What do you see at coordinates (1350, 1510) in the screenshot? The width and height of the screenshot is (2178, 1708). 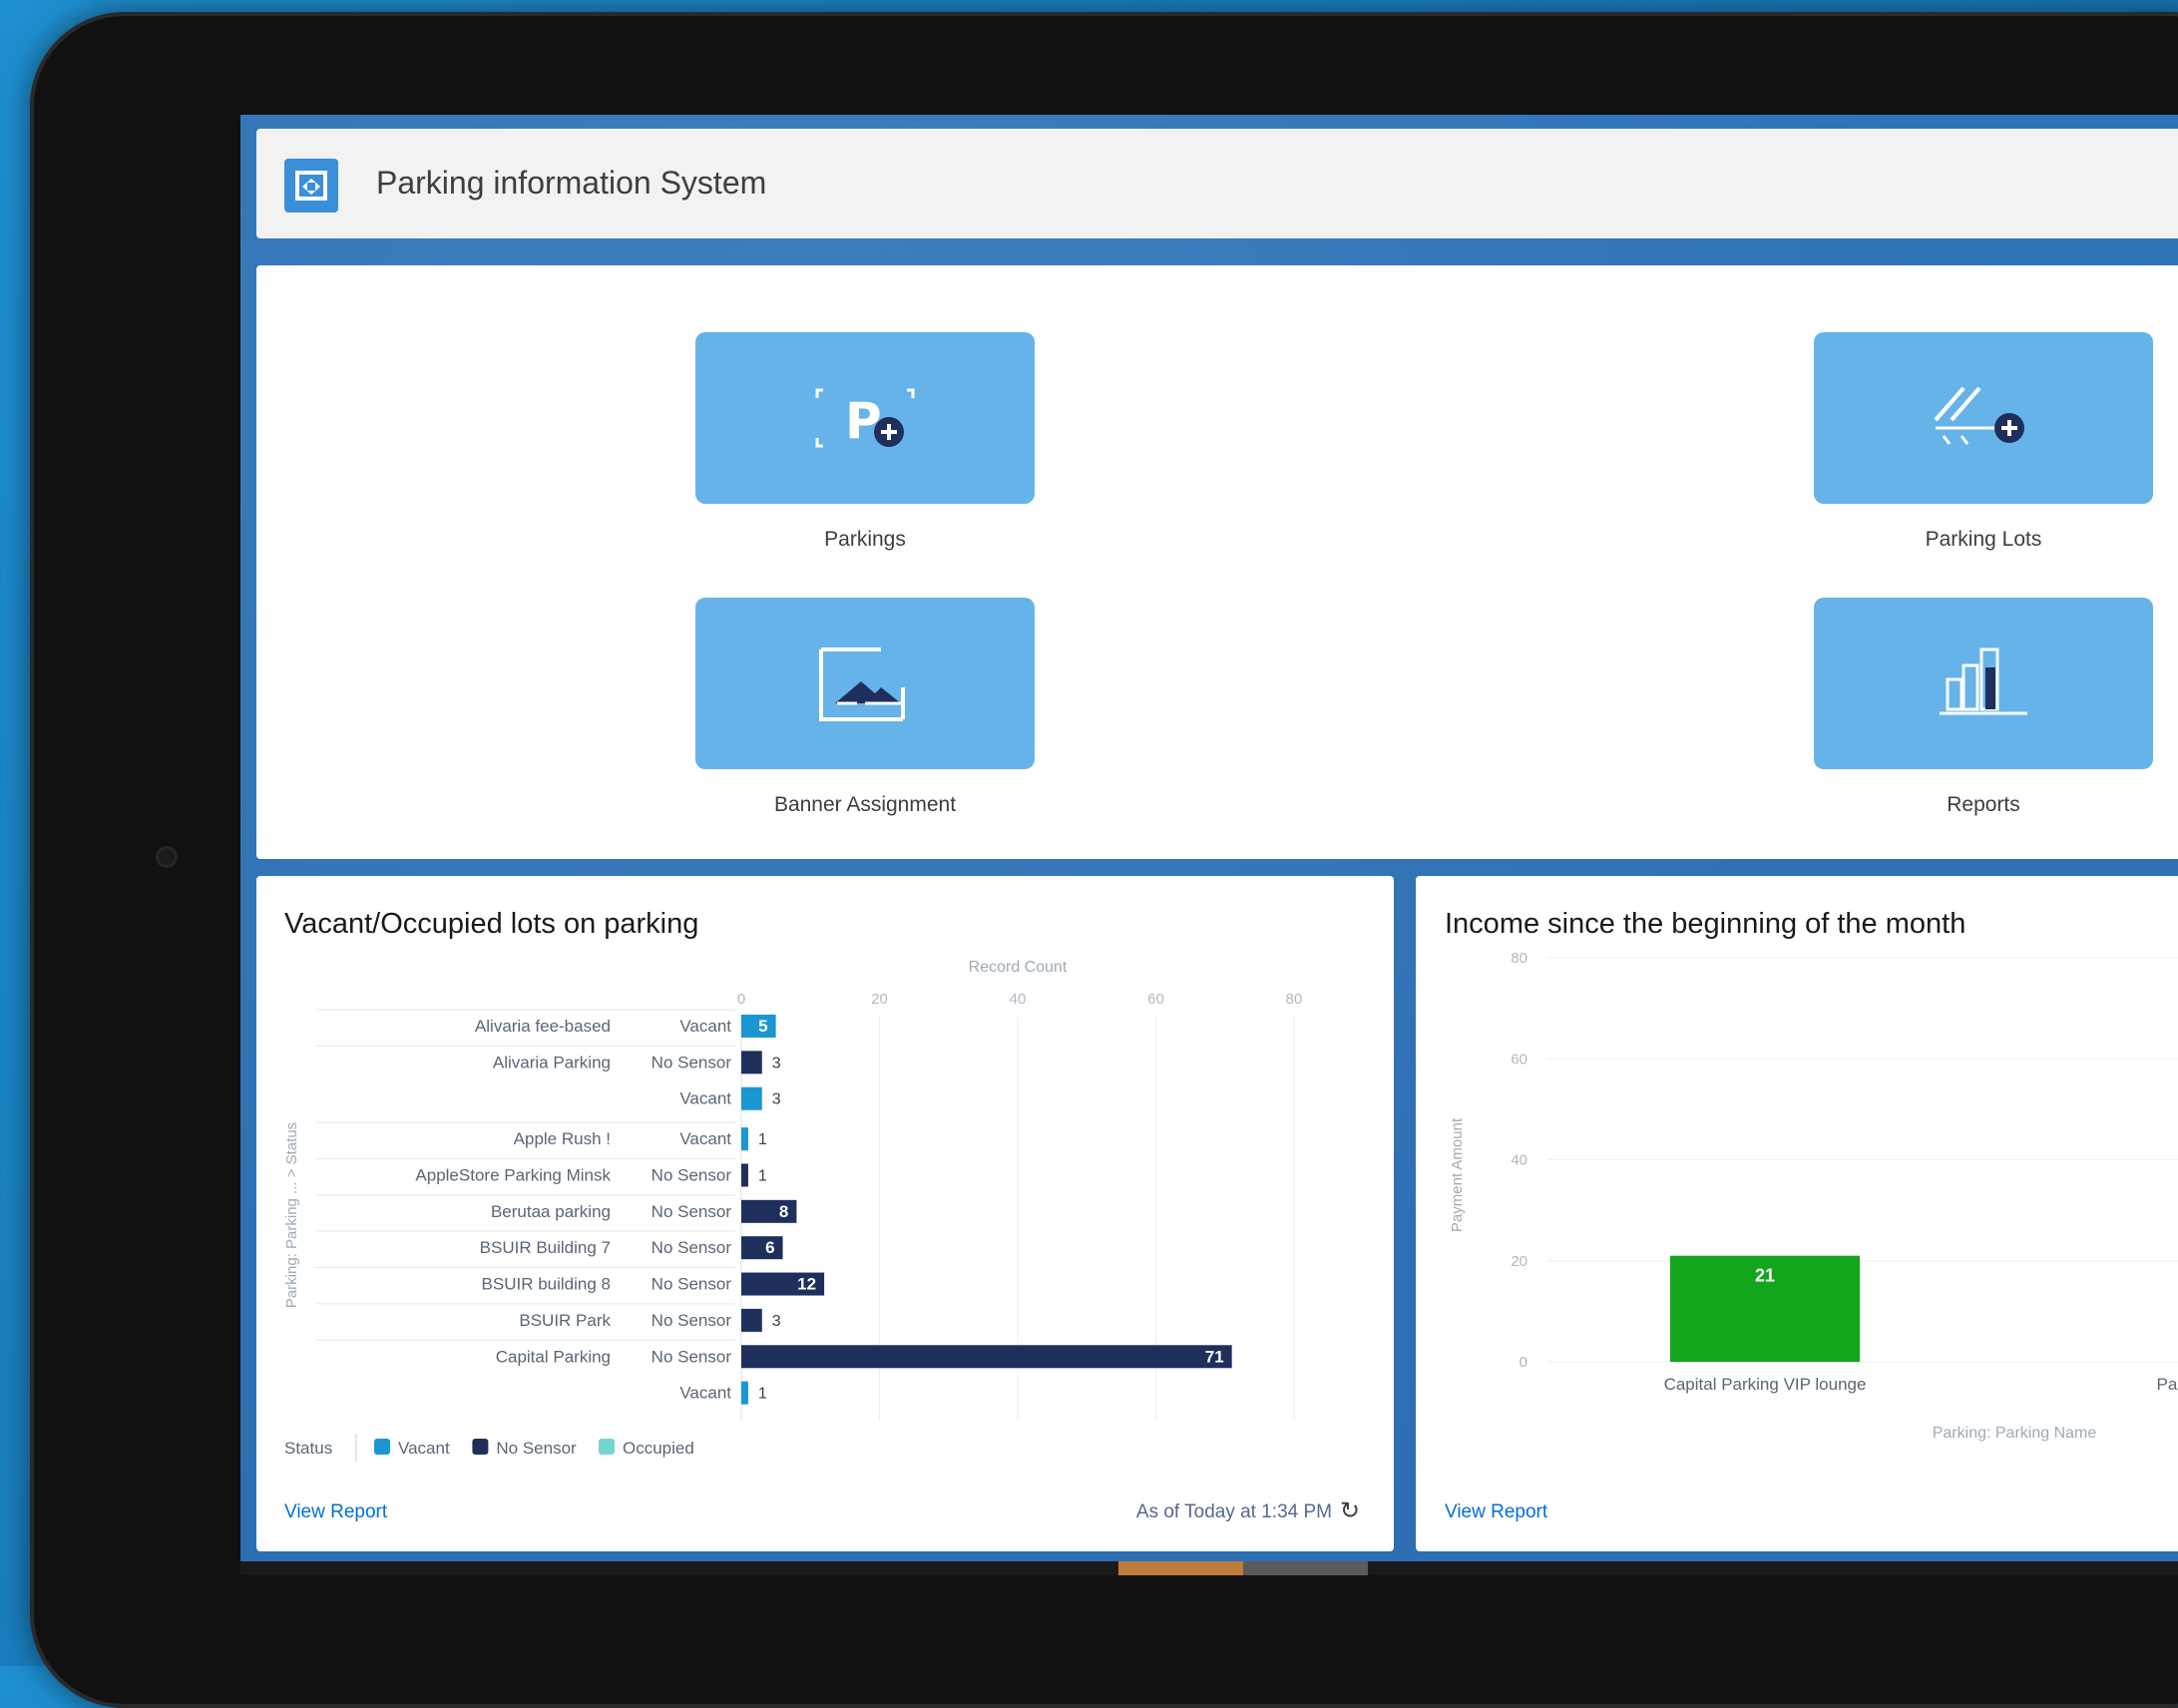 I see `refresh-icon: ↻` at bounding box center [1350, 1510].